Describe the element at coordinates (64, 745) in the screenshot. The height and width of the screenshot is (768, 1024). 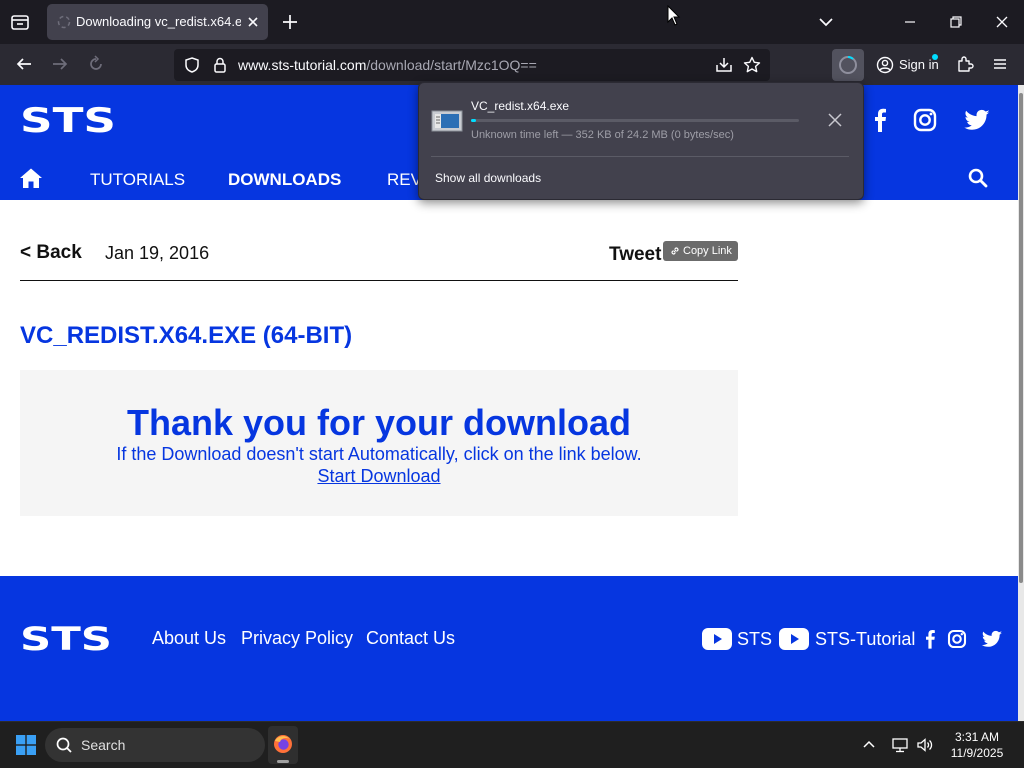
I see `search-icon` at that location.